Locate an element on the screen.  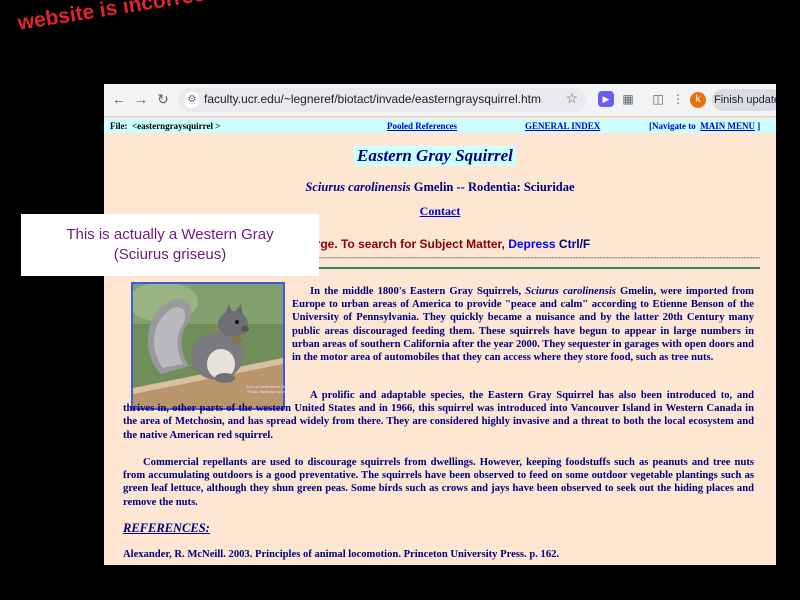
profile-avatar-icon: k is located at coordinates (698, 100).